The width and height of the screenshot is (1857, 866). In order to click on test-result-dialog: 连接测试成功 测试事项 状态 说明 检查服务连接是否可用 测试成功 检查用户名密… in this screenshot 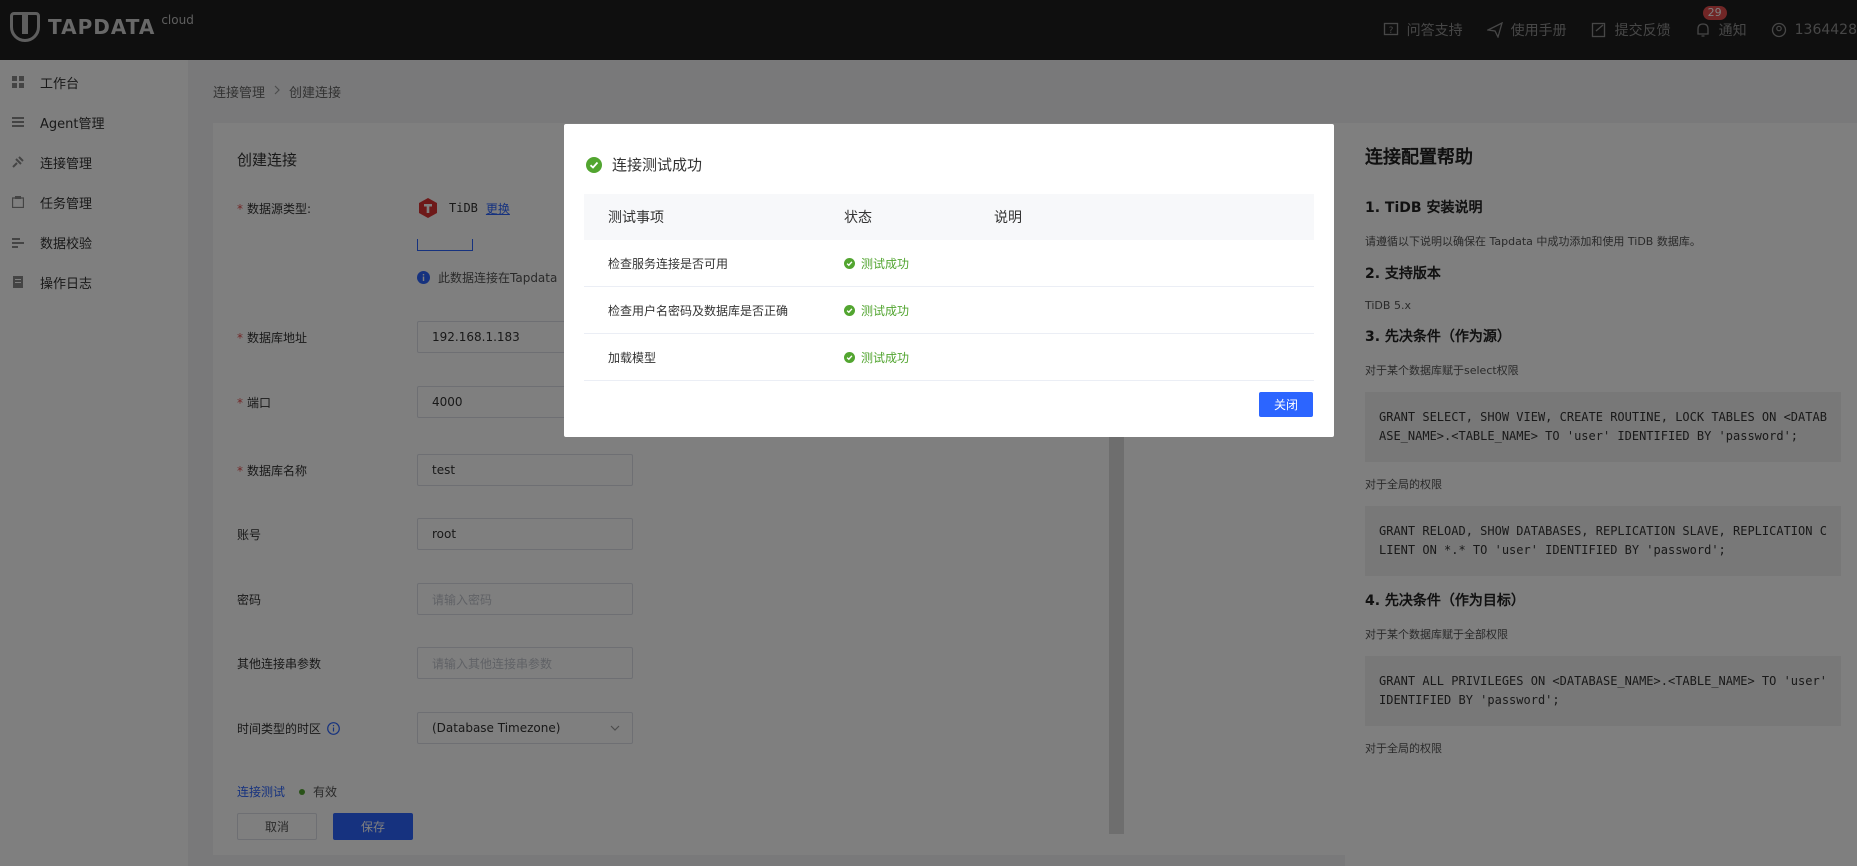, I will do `click(949, 280)`.